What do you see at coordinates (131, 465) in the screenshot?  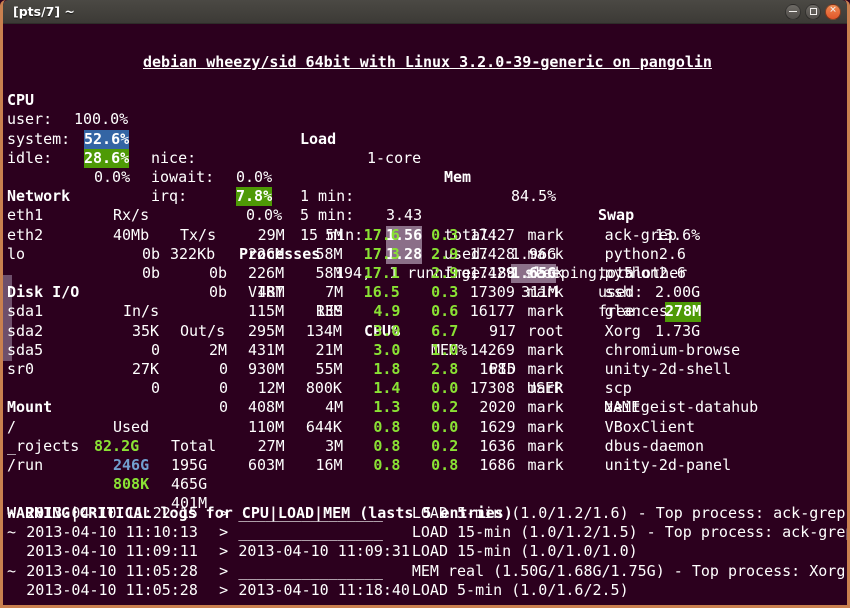 I see `mount-row-used: 246G` at bounding box center [131, 465].